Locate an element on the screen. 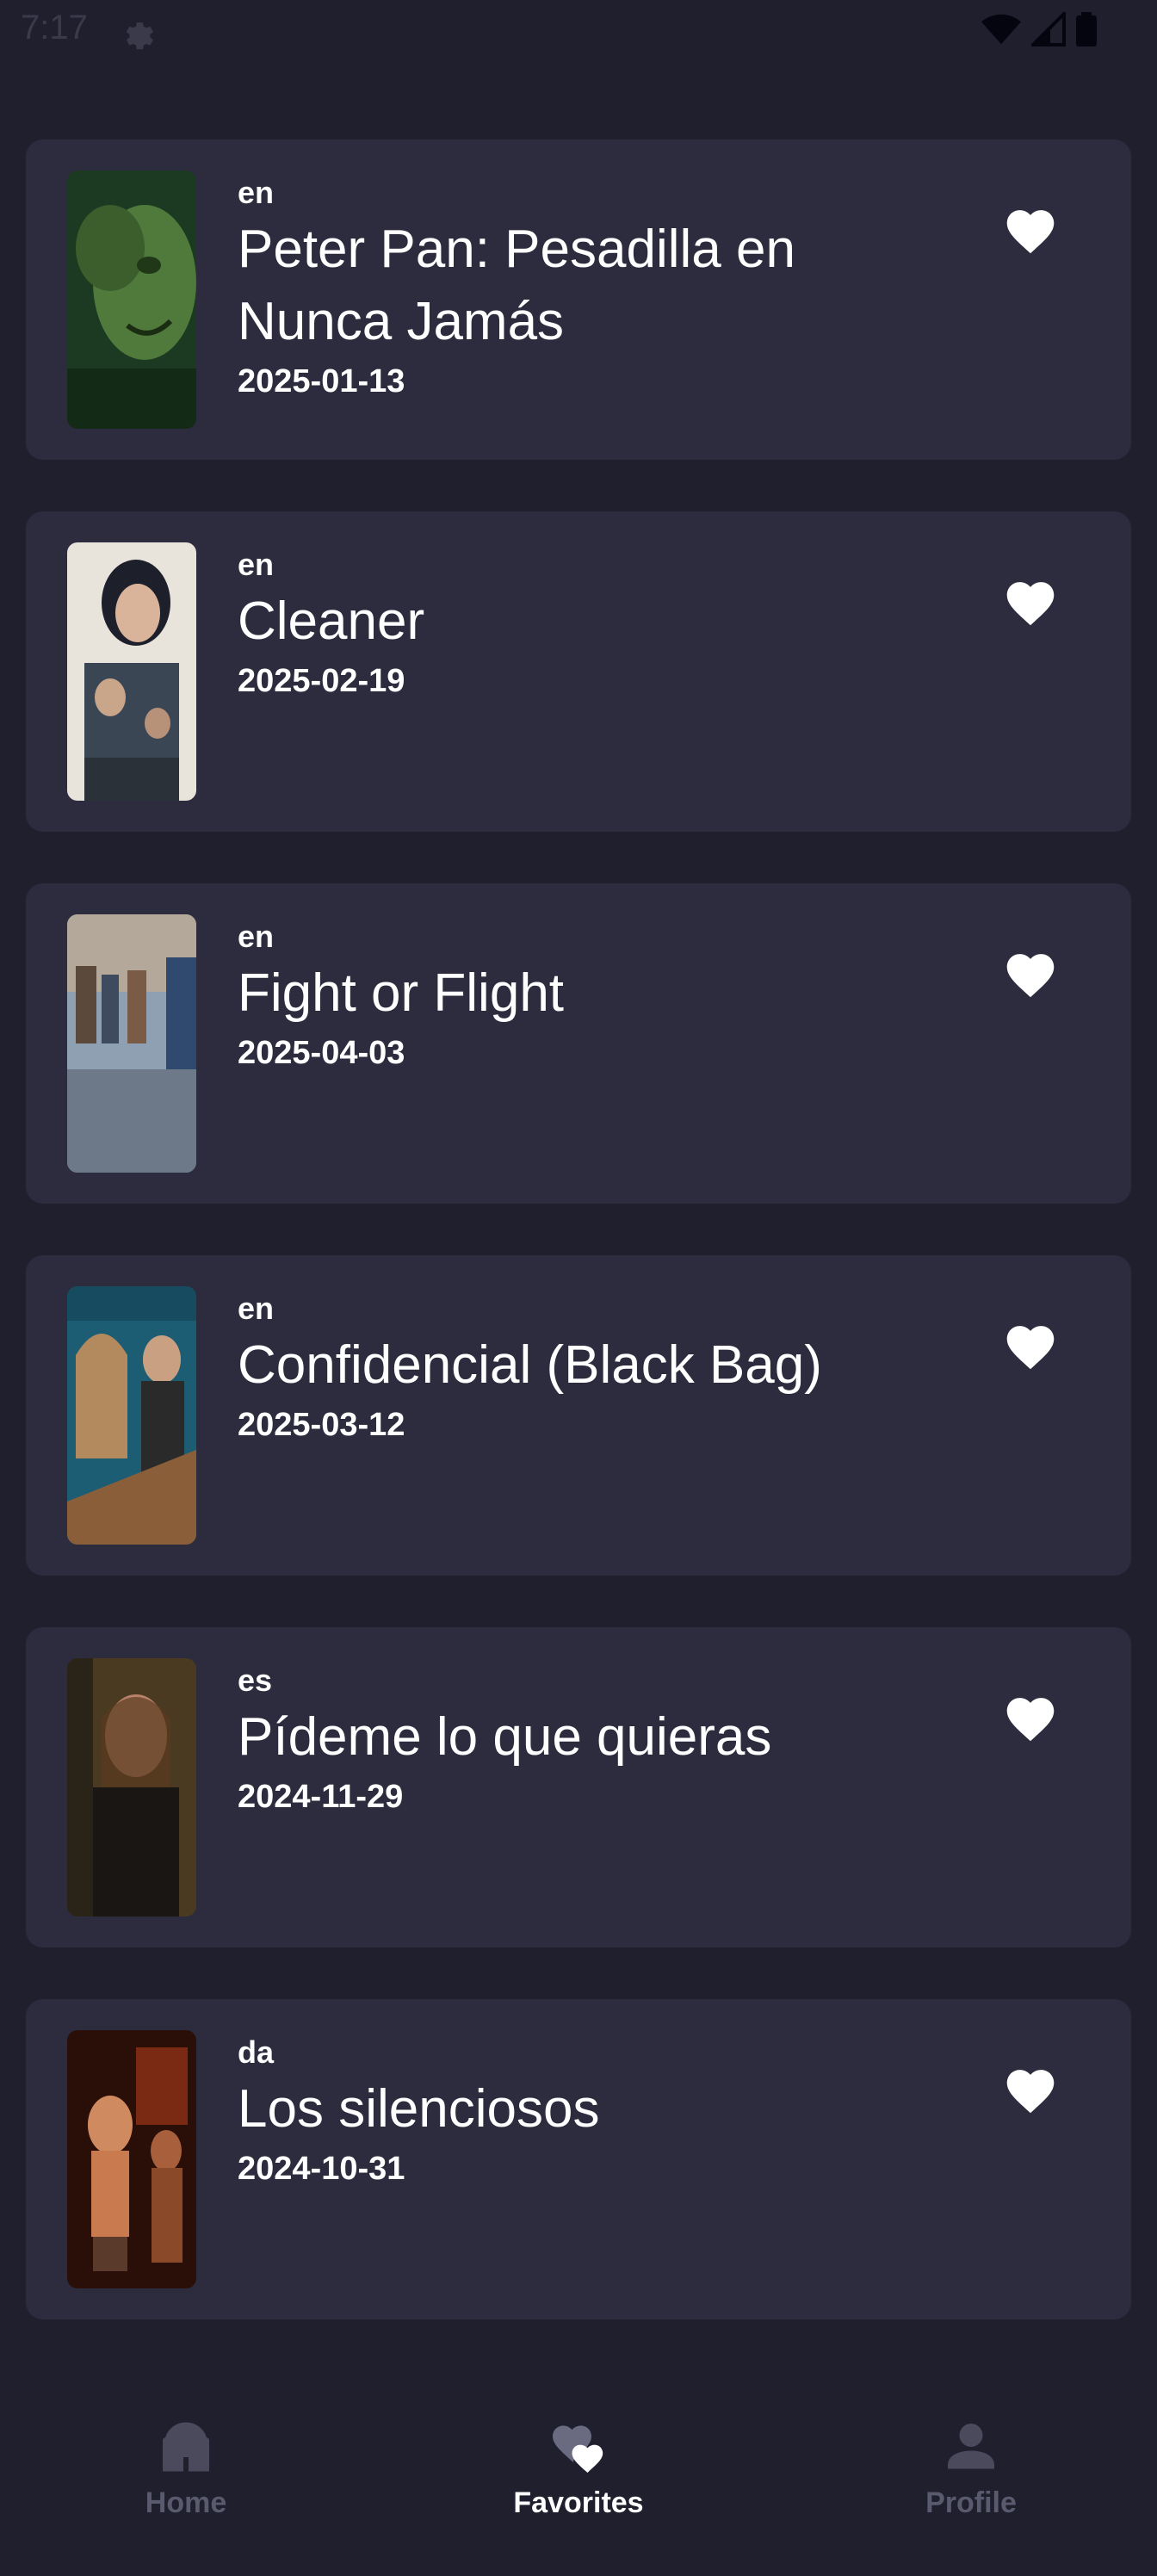 The image size is (1157, 2576). movie-info: en Cleaner 2025-02-19 is located at coordinates (582, 625).